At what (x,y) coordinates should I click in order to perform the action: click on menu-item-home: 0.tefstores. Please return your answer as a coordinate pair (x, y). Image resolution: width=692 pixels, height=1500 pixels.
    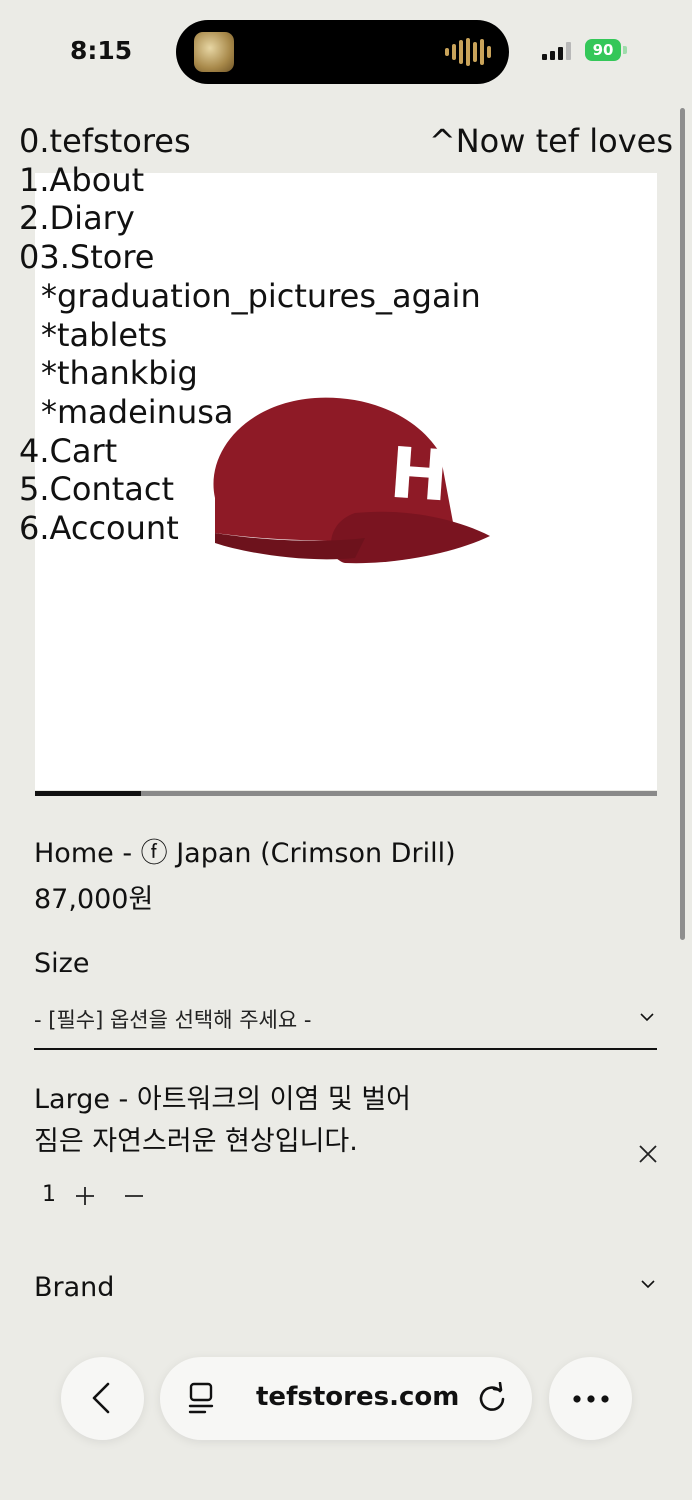
    Looking at the image, I should click on (250, 141).